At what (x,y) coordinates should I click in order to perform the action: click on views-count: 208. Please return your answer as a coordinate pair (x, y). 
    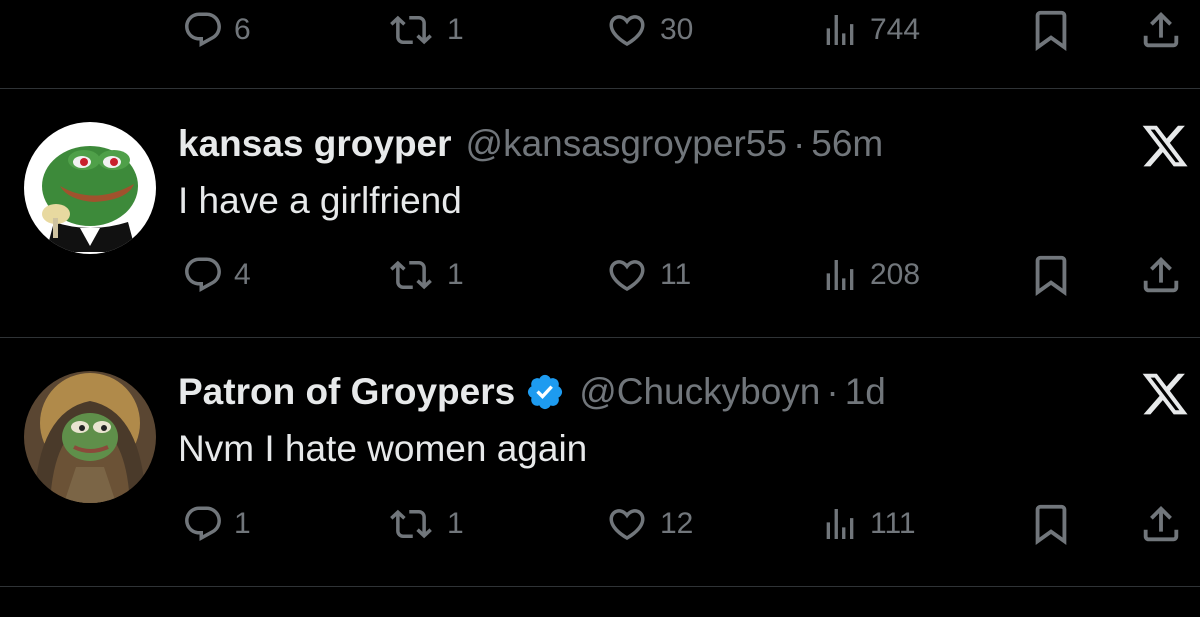
    Looking at the image, I should click on (895, 274).